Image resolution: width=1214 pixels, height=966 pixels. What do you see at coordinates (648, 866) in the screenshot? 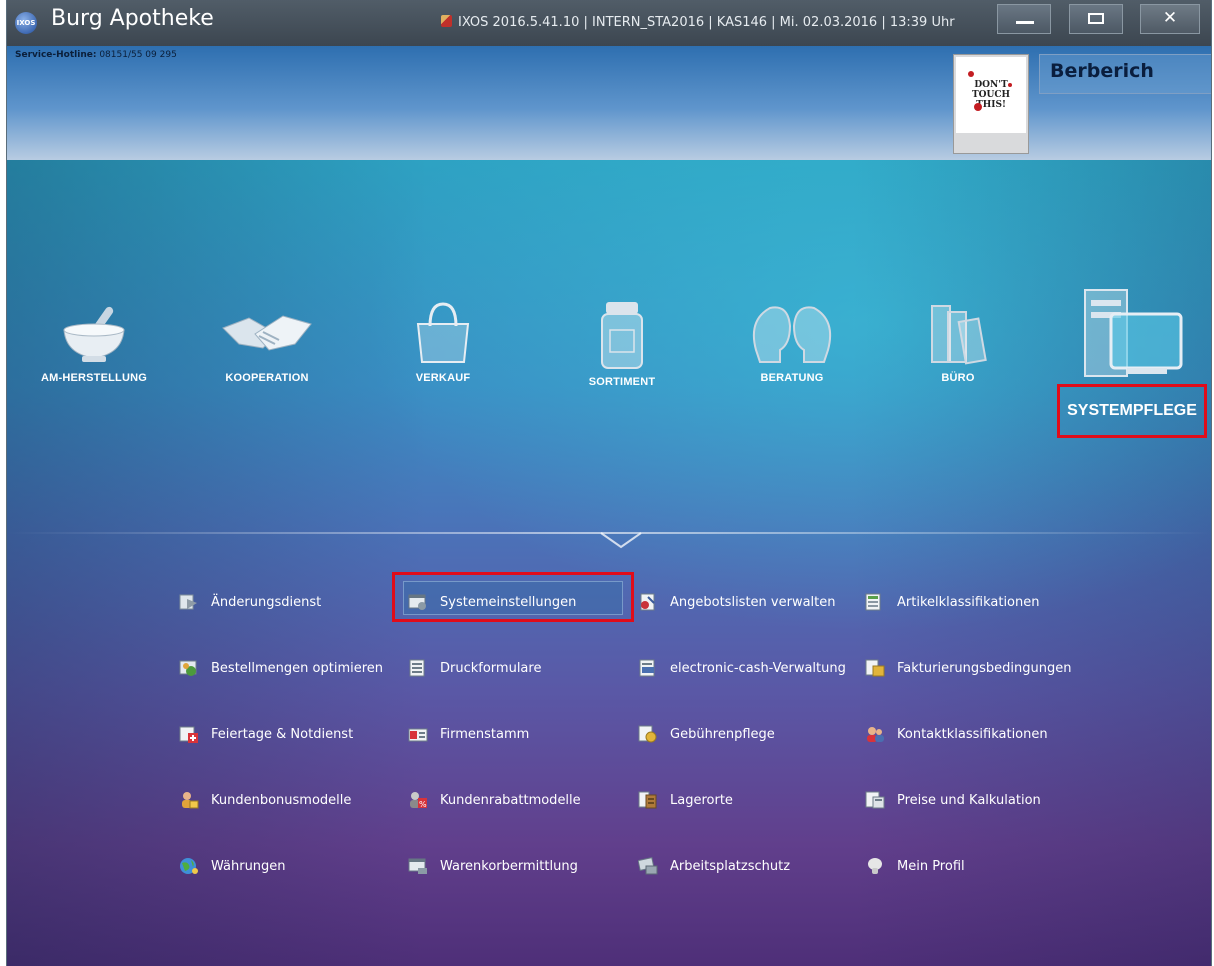
I see `workstation-lock-icon` at bounding box center [648, 866].